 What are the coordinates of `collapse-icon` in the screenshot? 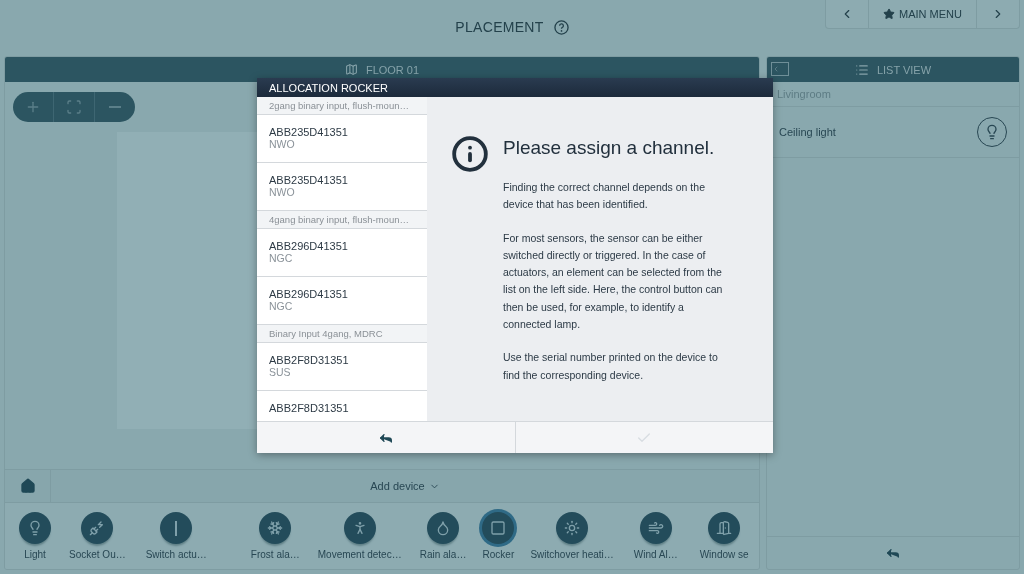 It's located at (780, 69).